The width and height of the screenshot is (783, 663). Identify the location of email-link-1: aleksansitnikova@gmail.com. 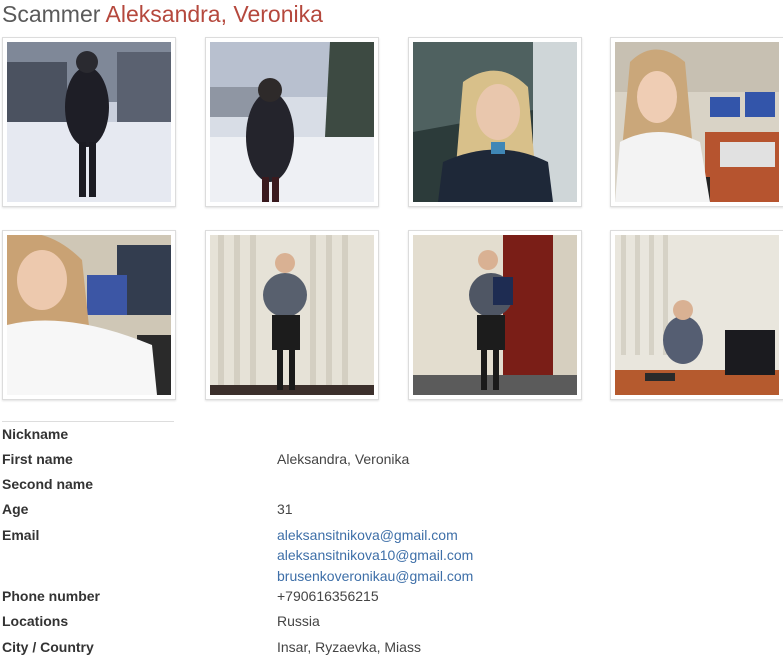
(367, 535).